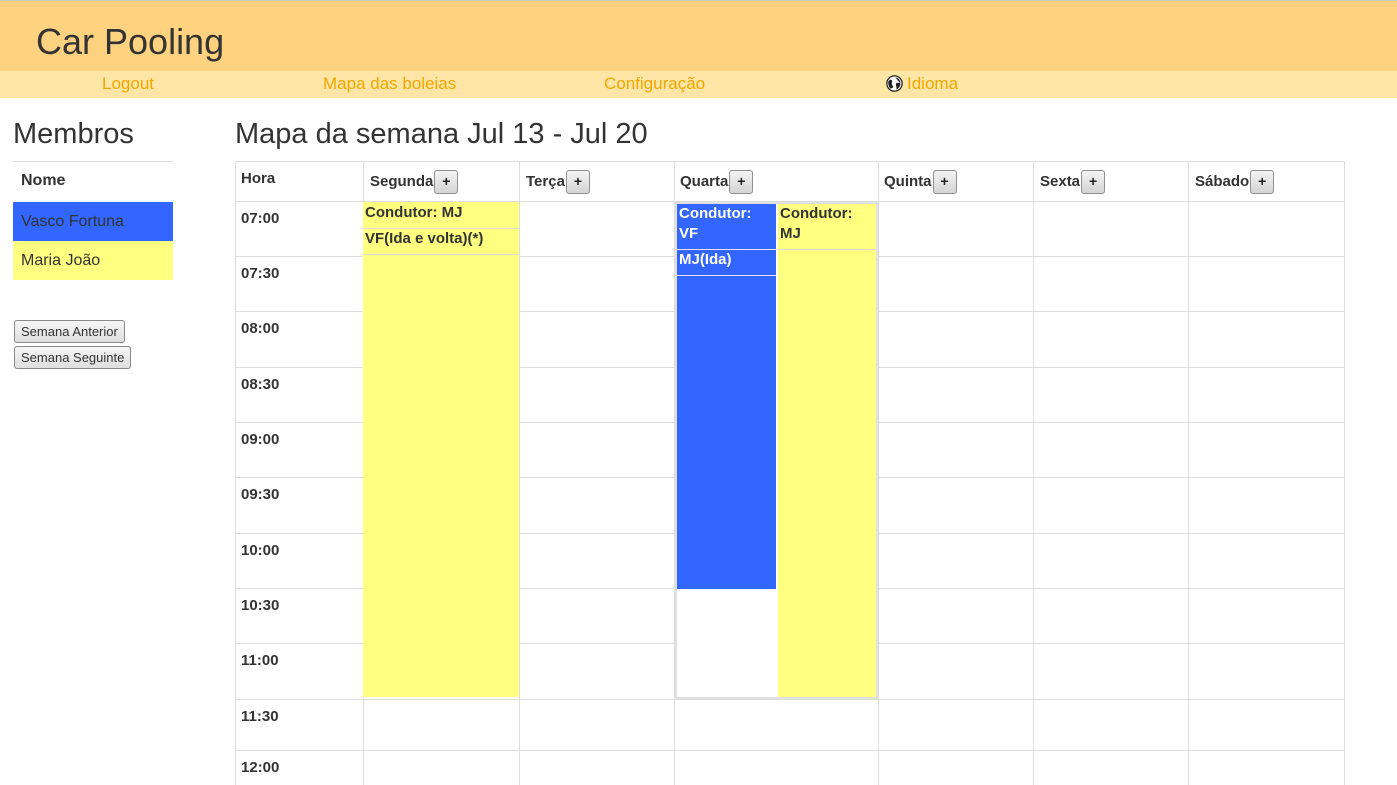 This screenshot has height=785, width=1397. I want to click on nav-logout: Logout, so click(128, 84).